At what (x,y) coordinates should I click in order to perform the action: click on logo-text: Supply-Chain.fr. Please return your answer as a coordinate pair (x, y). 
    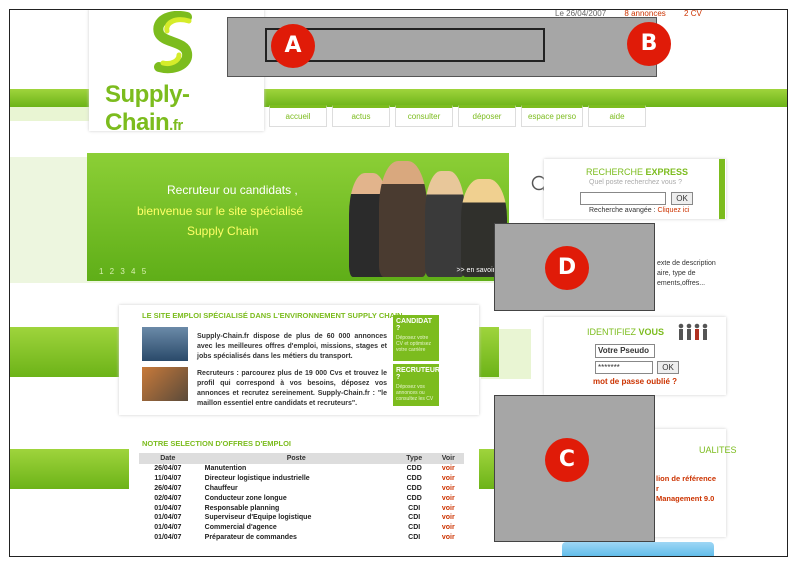
    Looking at the image, I should click on (147, 108).